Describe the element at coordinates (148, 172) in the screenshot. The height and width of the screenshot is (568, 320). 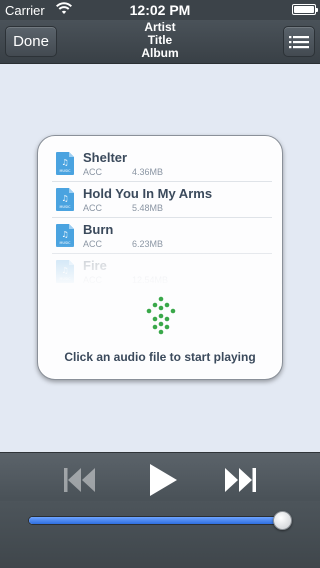
I see `file-size: 4.36MB` at that location.